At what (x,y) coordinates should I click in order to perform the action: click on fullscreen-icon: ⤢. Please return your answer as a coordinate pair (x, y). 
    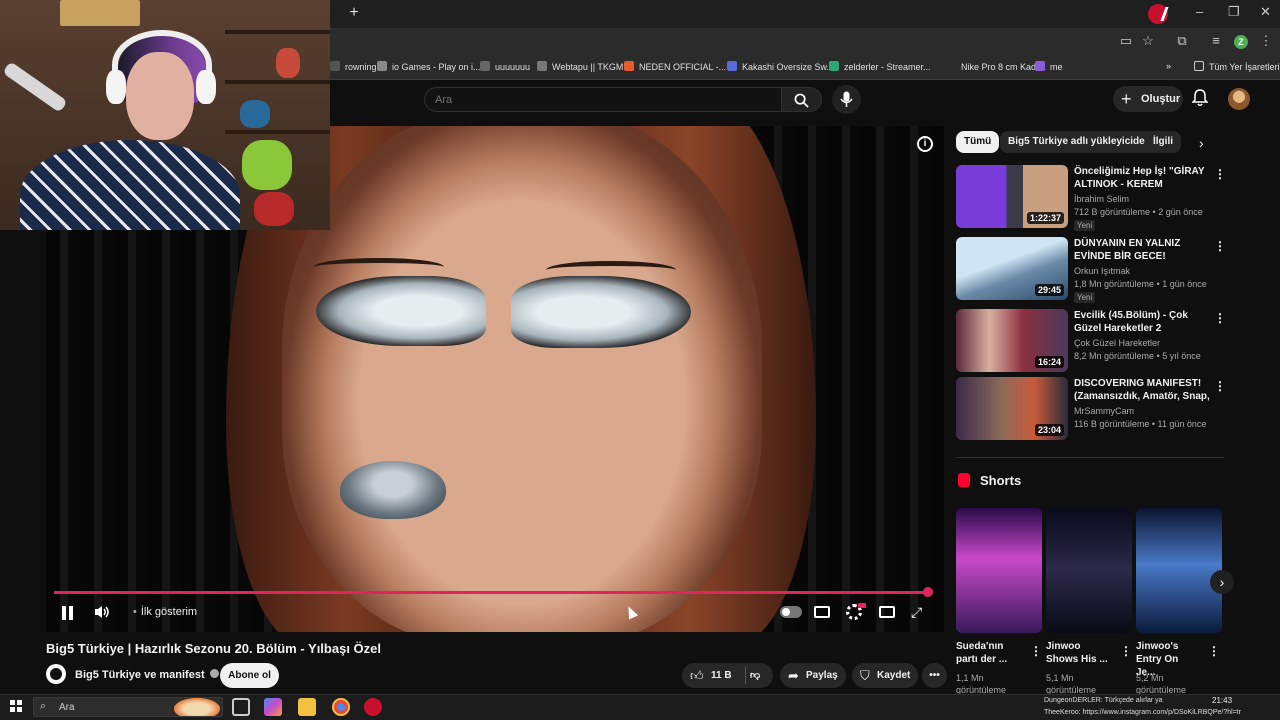
    Looking at the image, I should click on (916, 612).